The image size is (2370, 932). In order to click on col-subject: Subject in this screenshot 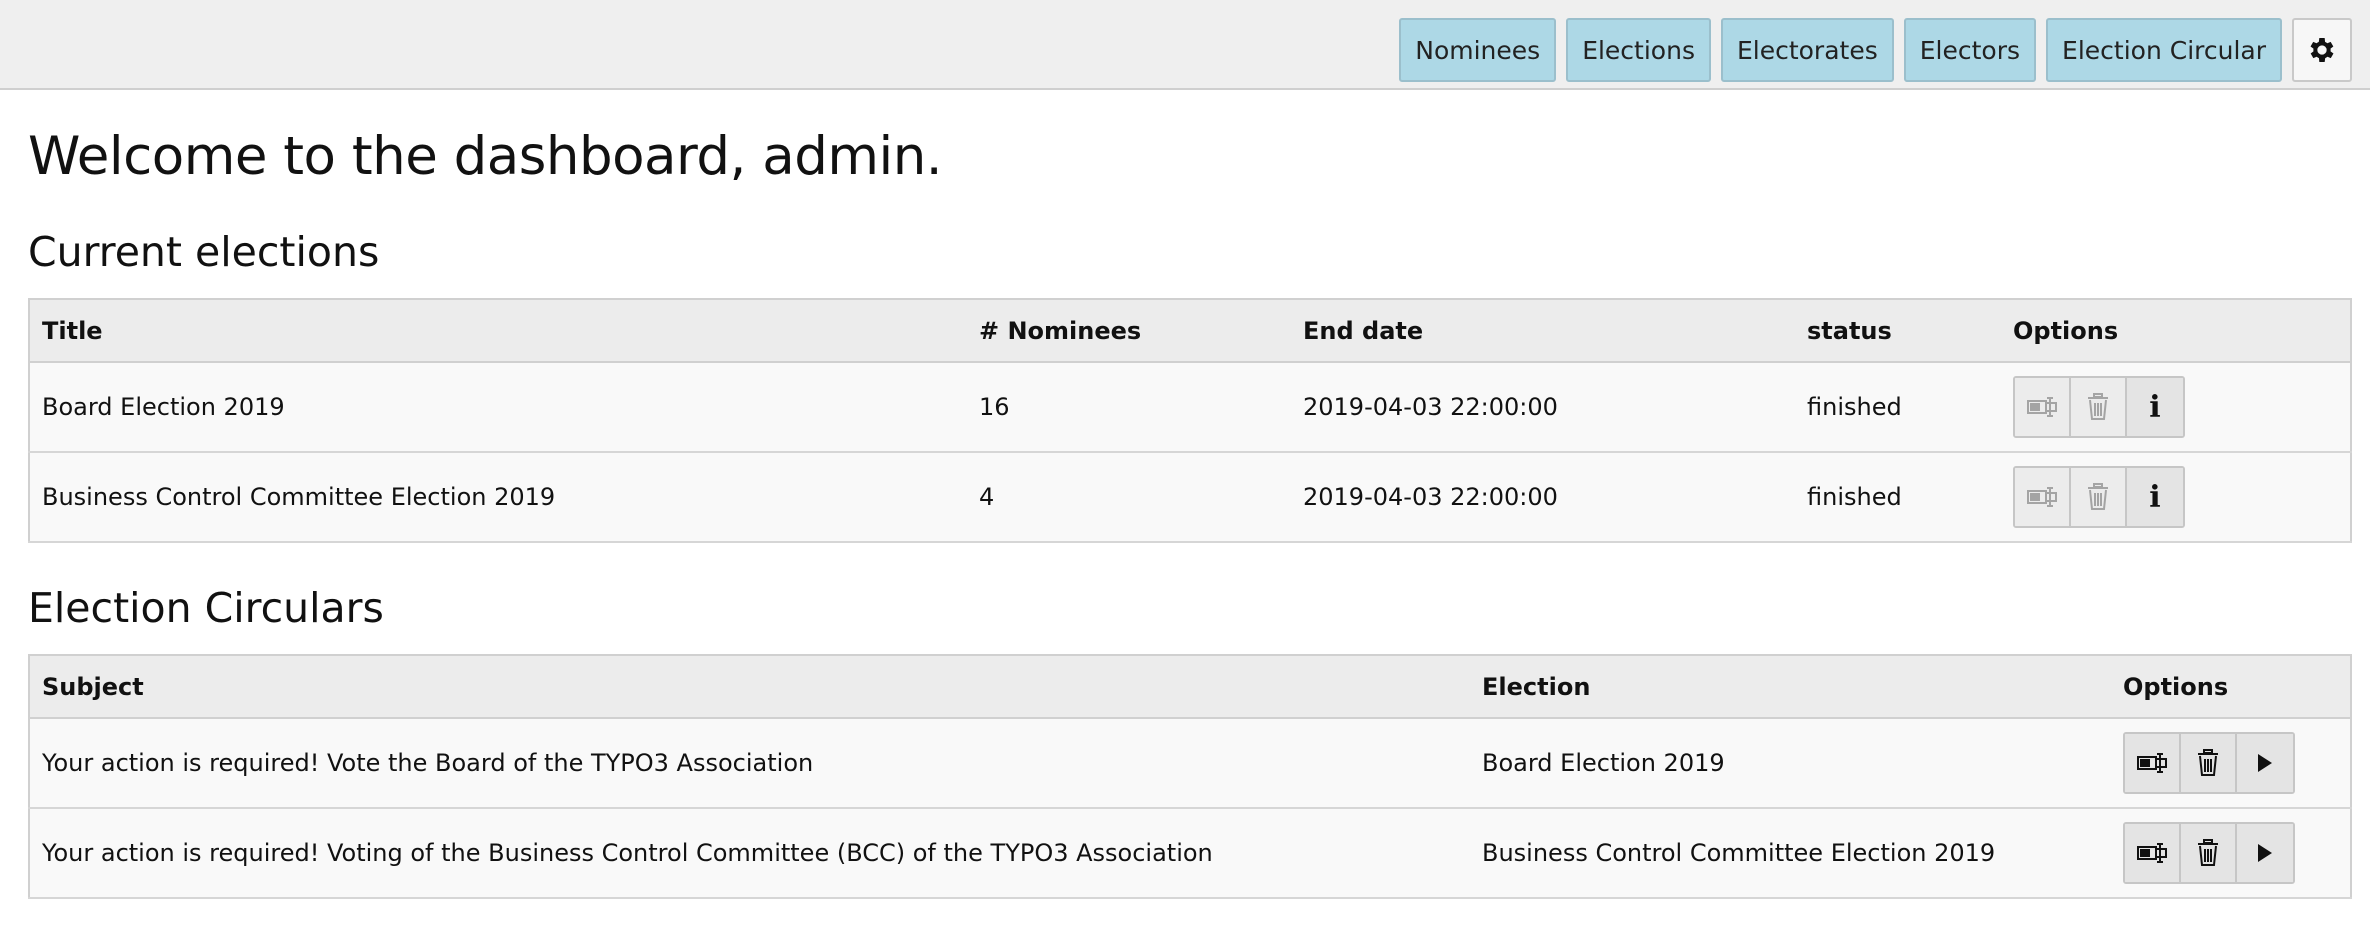, I will do `click(749, 686)`.